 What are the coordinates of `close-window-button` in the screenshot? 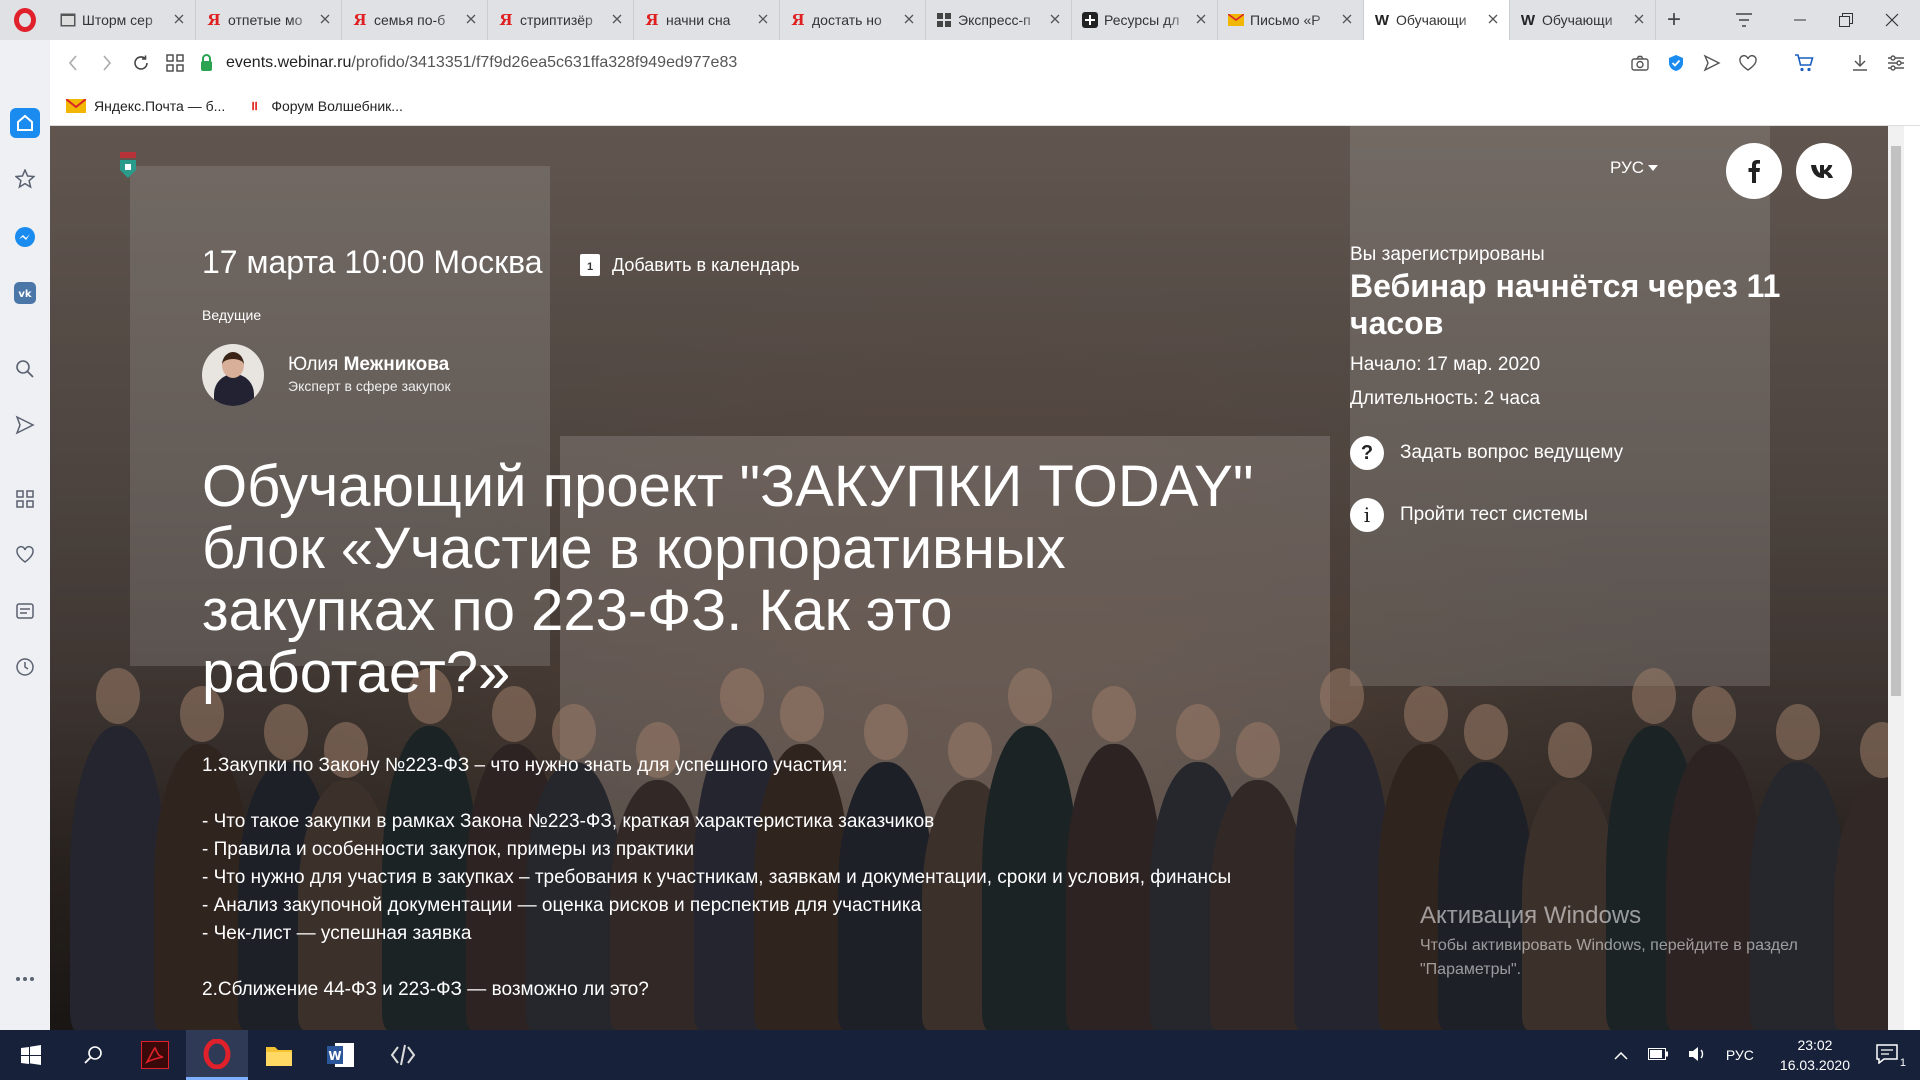 It's located at (1892, 20).